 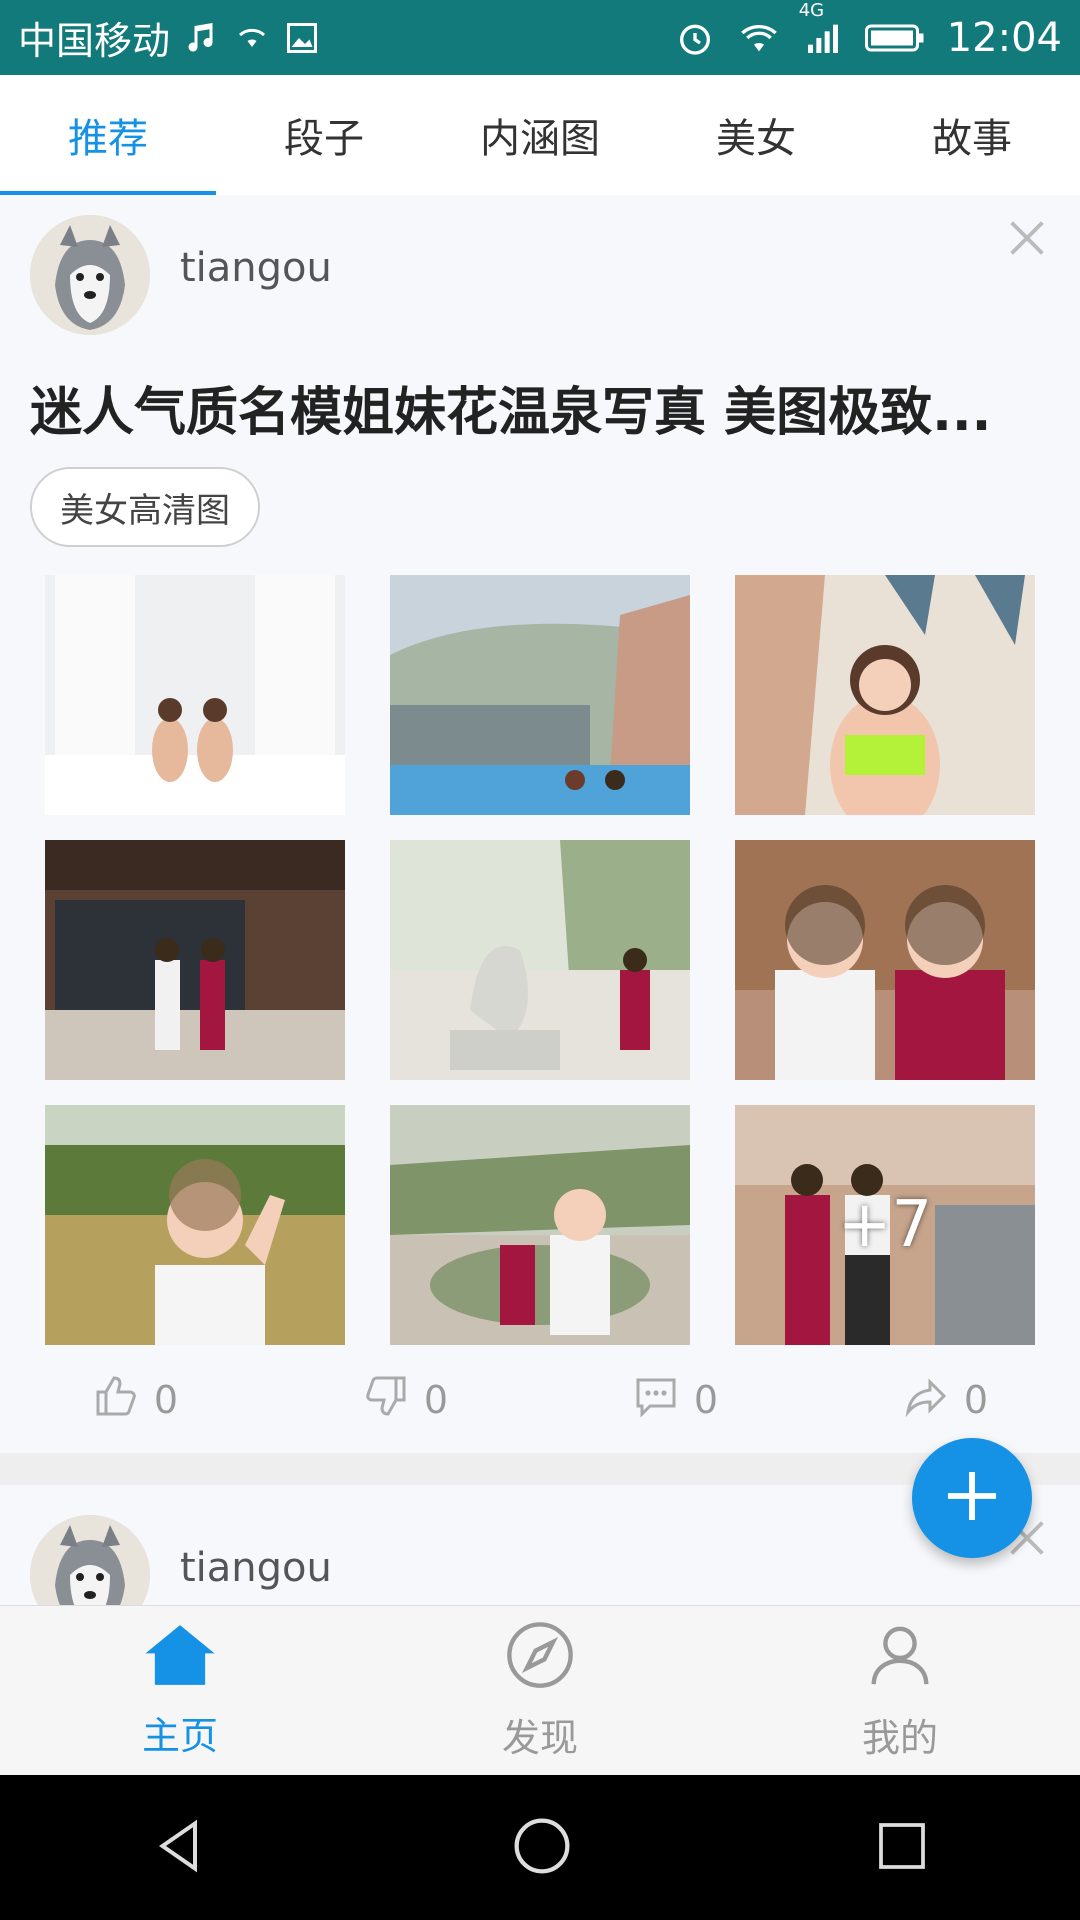 I want to click on nav-home: 主页, so click(x=180, y=1691).